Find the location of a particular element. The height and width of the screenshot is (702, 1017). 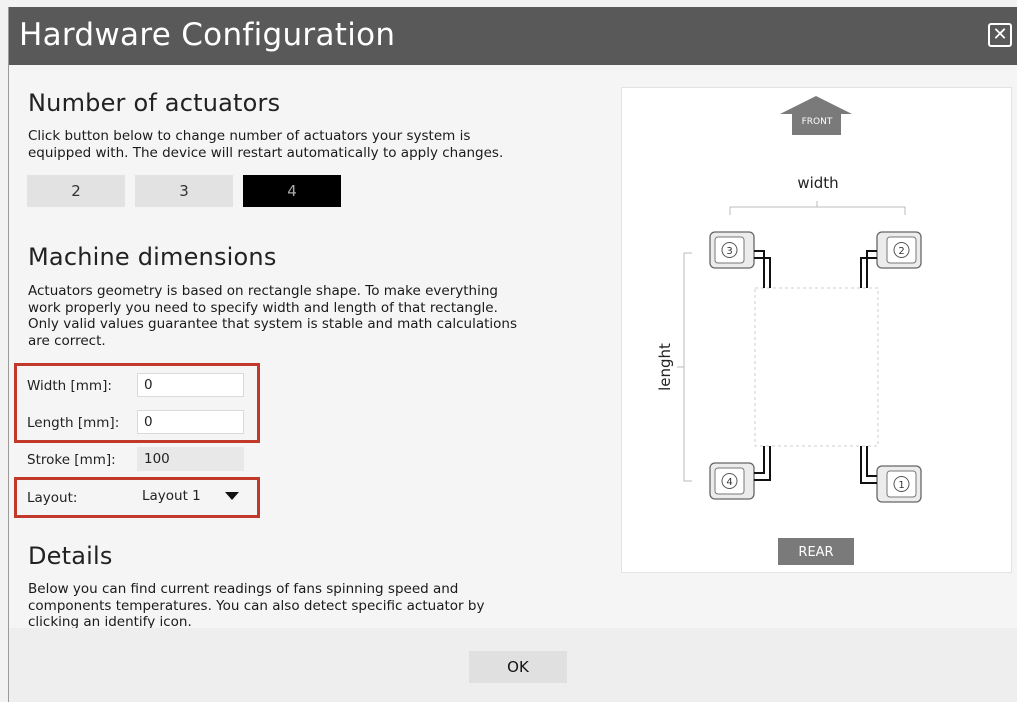

width-dimension-label: width is located at coordinates (817, 183).